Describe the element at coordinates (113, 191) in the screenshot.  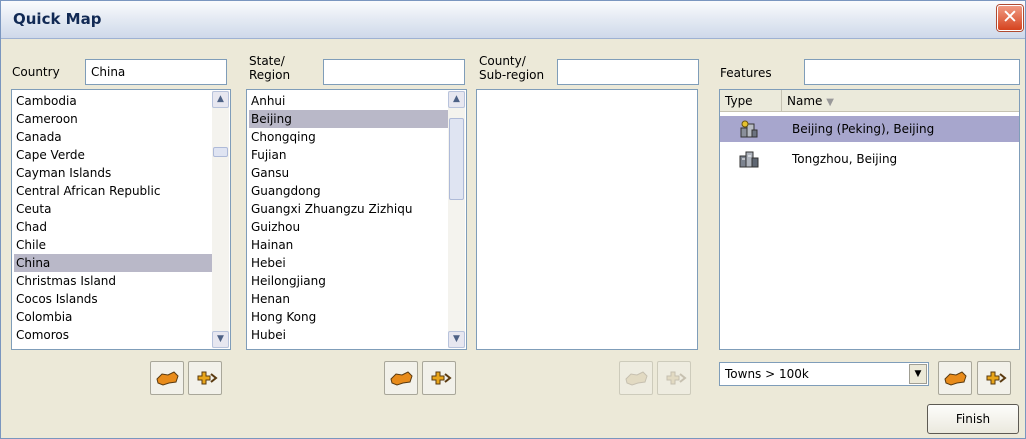
I see `list-item: Central African Republic` at that location.